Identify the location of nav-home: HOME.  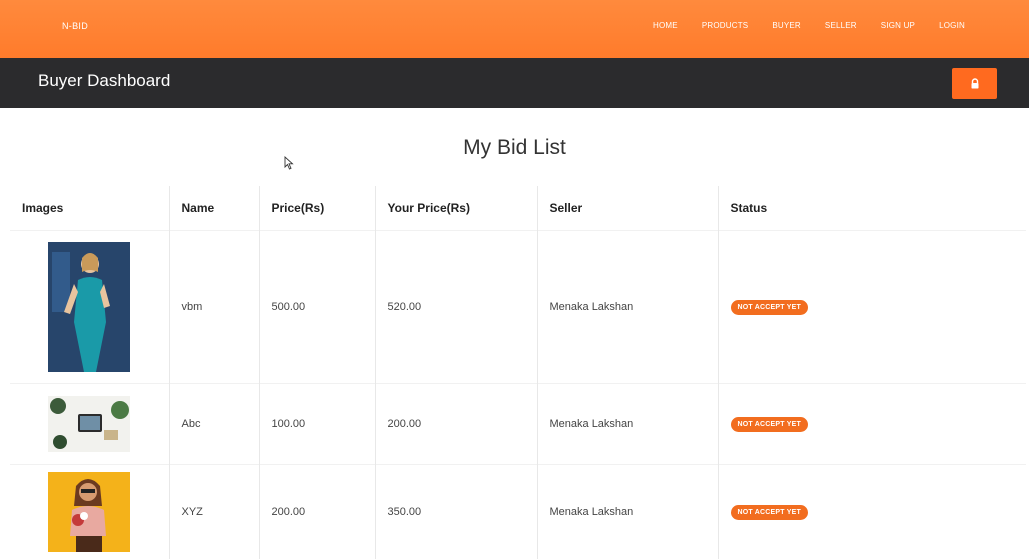
(665, 25).